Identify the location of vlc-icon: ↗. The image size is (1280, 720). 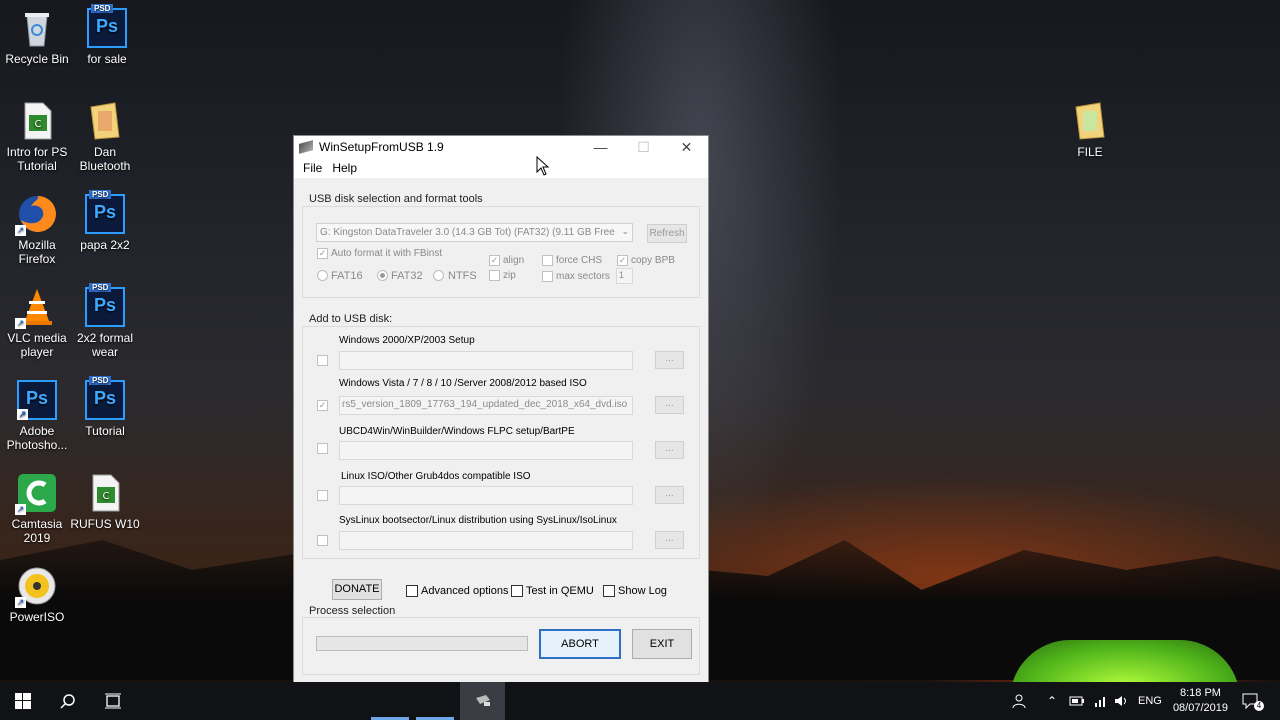
(36, 308).